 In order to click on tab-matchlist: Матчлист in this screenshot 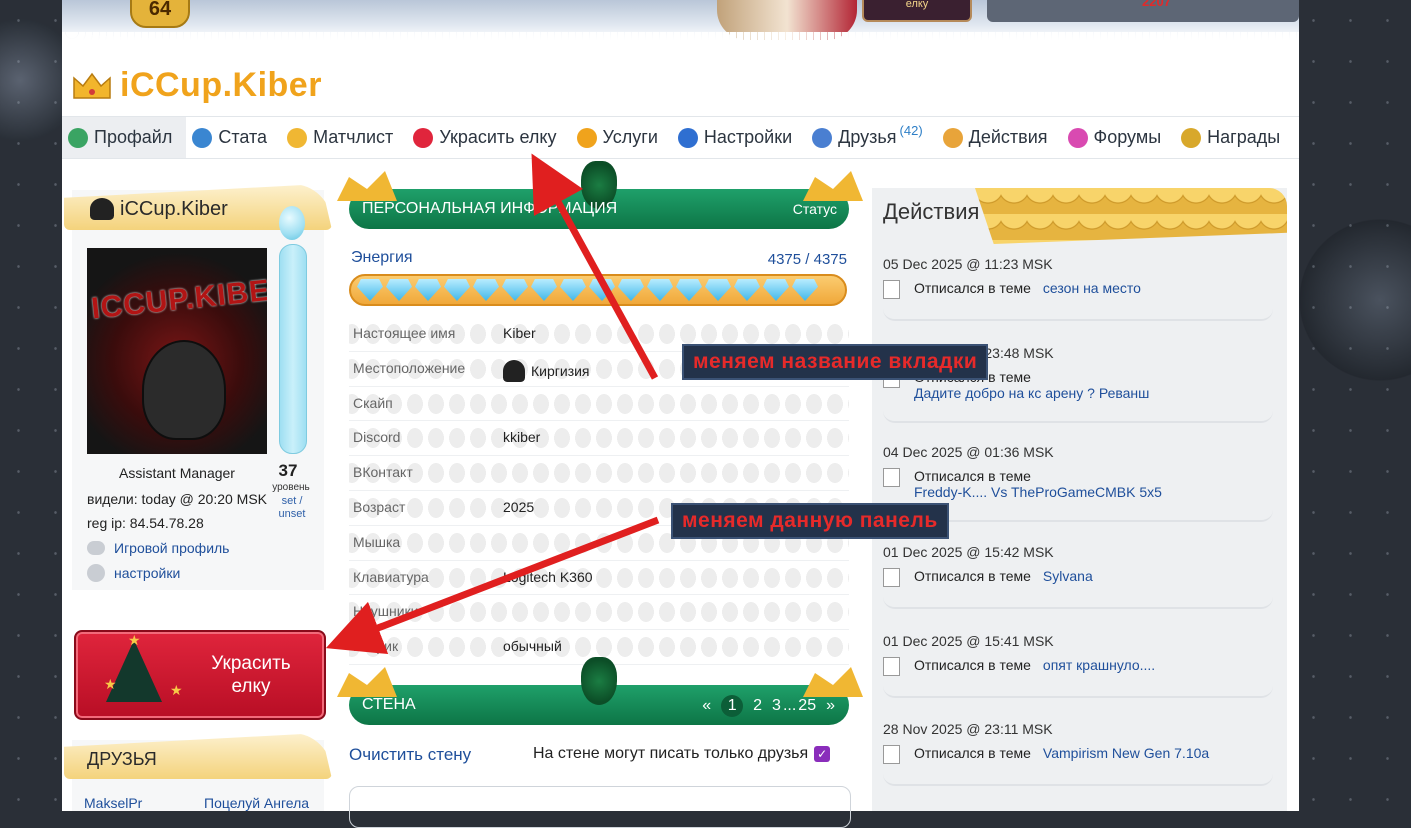, I will do `click(344, 137)`.